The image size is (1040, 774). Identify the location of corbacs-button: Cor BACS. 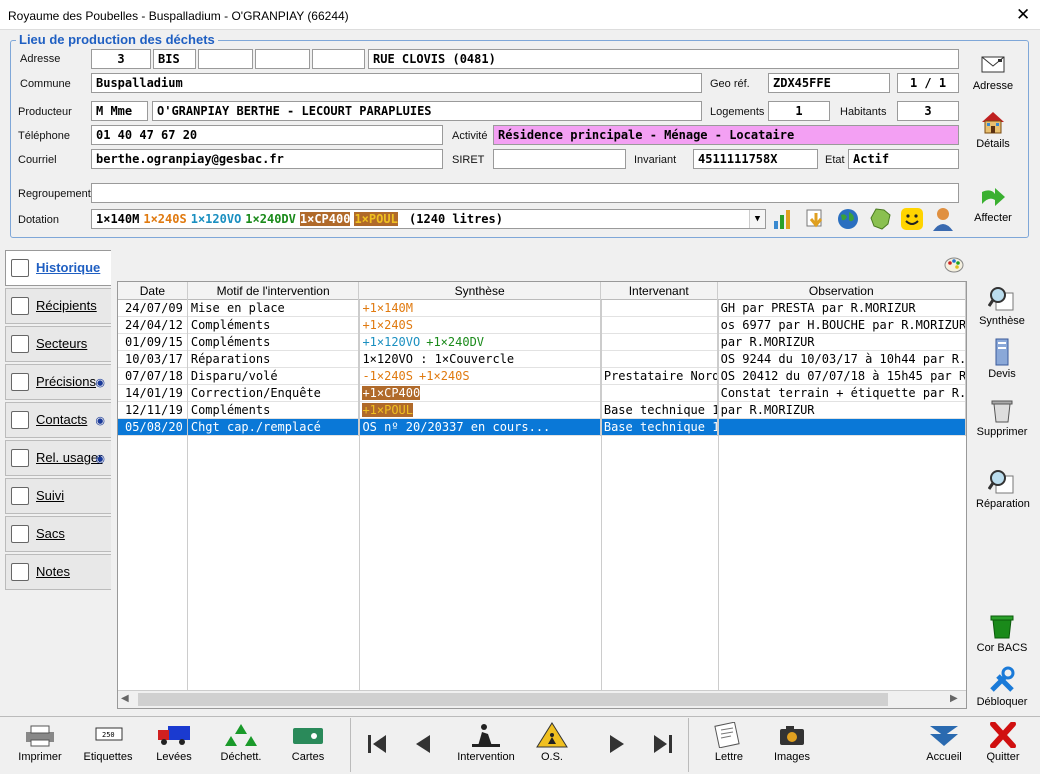
(1002, 633).